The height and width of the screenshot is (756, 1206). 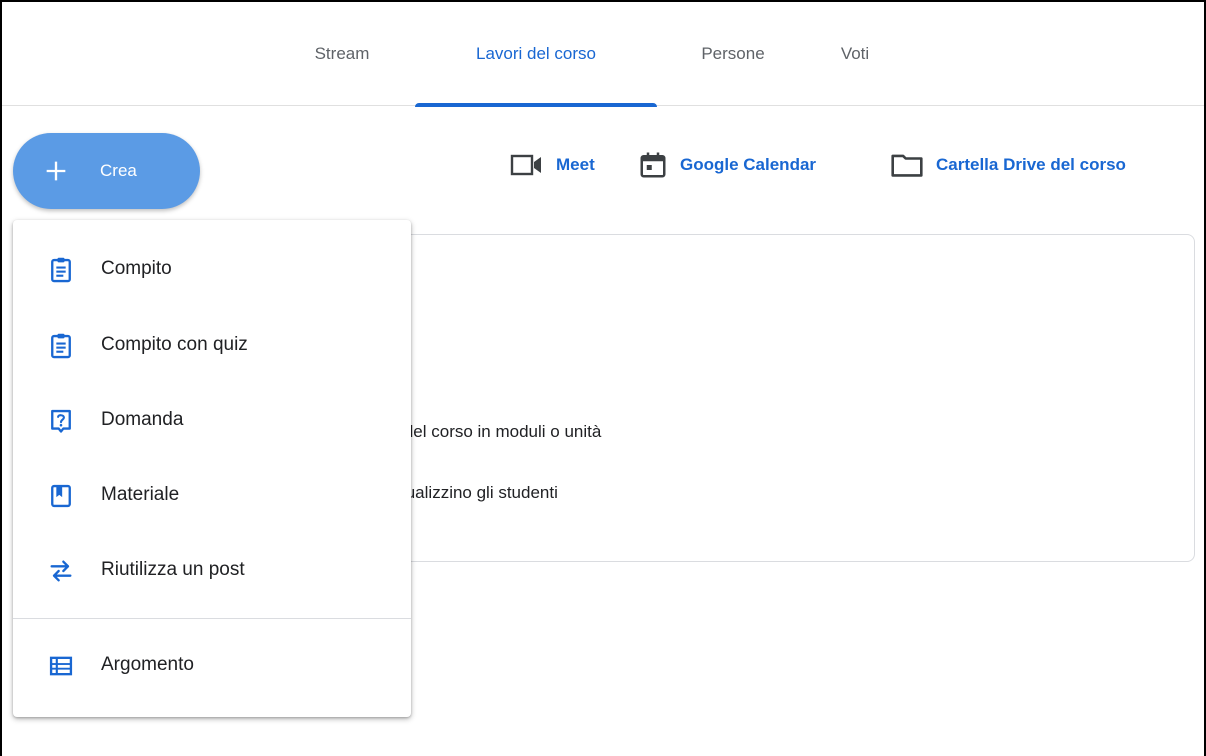 I want to click on create-button: Crea, so click(x=106, y=171).